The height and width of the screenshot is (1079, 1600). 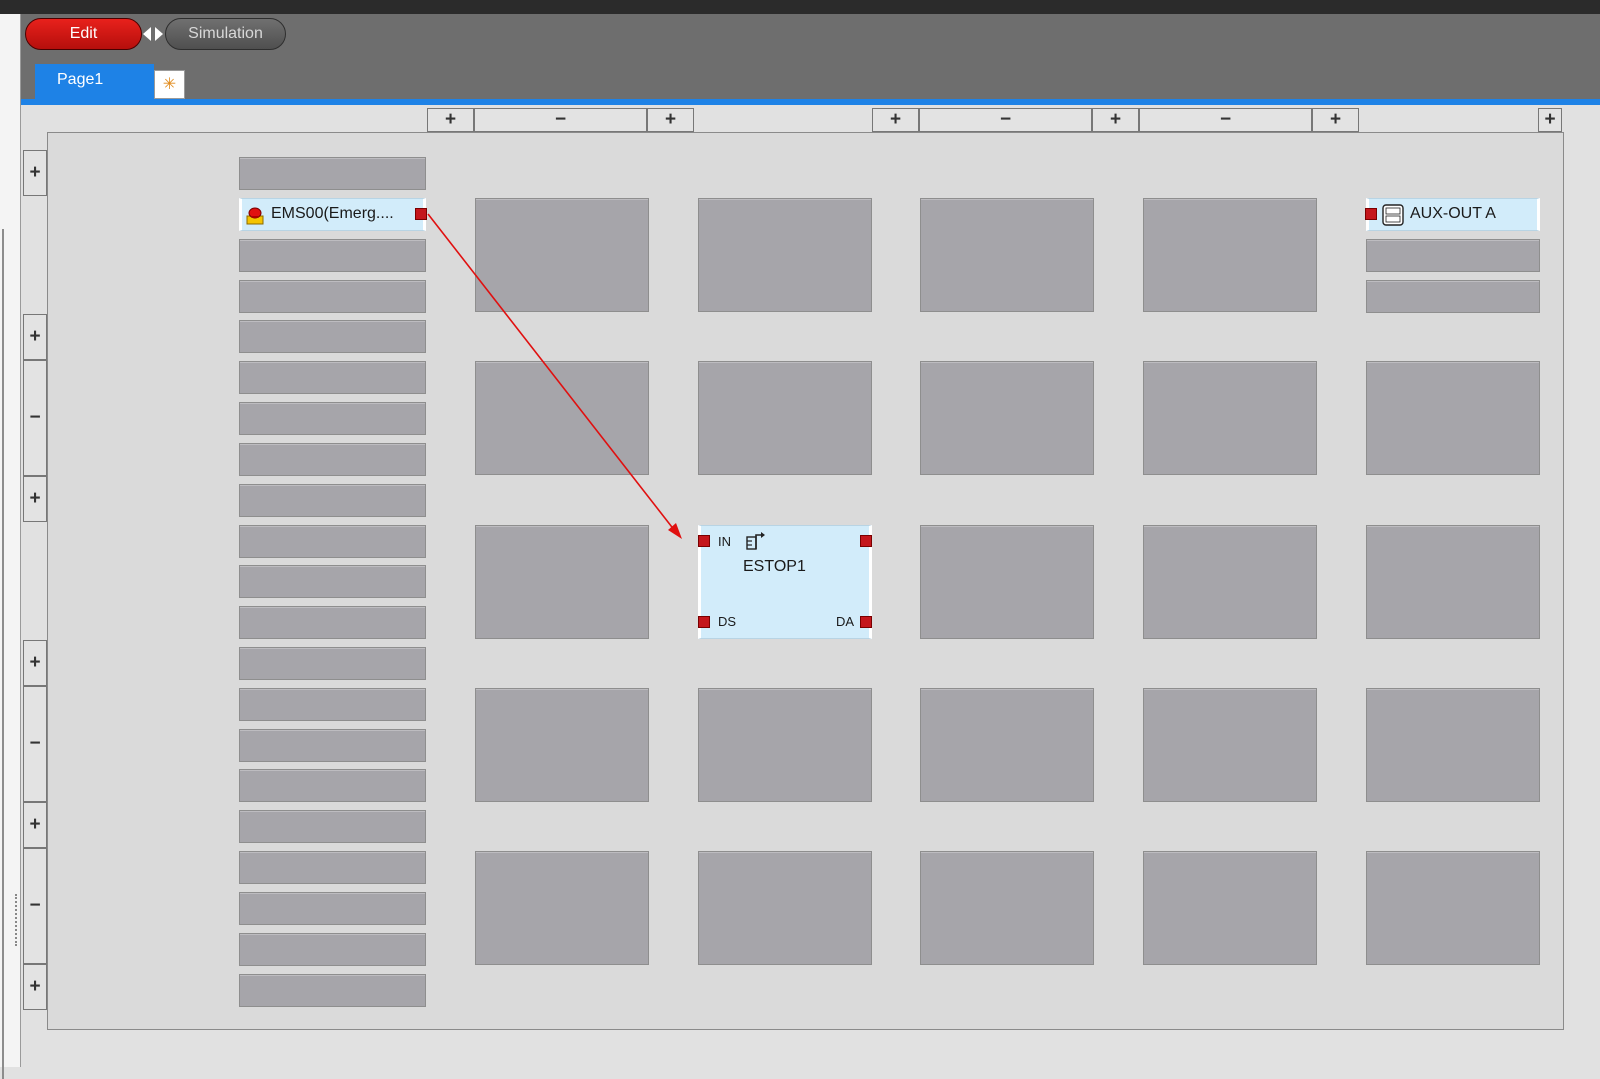 I want to click on sparkle-icon: ✳, so click(x=169, y=84).